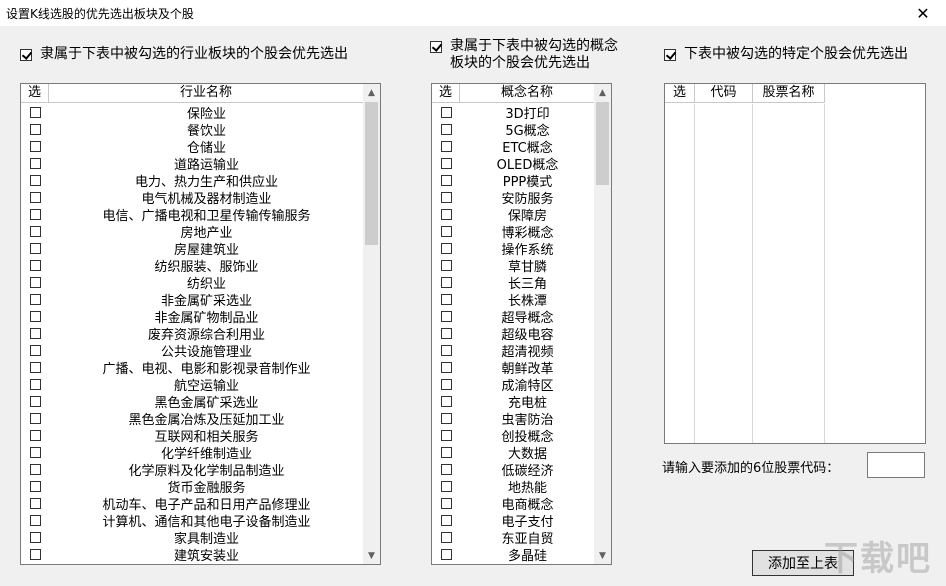 This screenshot has width=946, height=586. Describe the element at coordinates (799, 54) in the screenshot. I see `specific-stock-option: 下表中被勾选的特定个股会优先选出` at that location.